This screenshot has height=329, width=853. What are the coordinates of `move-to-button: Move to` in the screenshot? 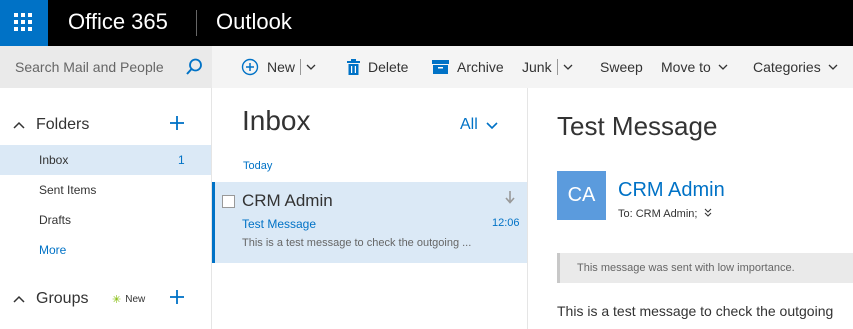 It's located at (694, 67).